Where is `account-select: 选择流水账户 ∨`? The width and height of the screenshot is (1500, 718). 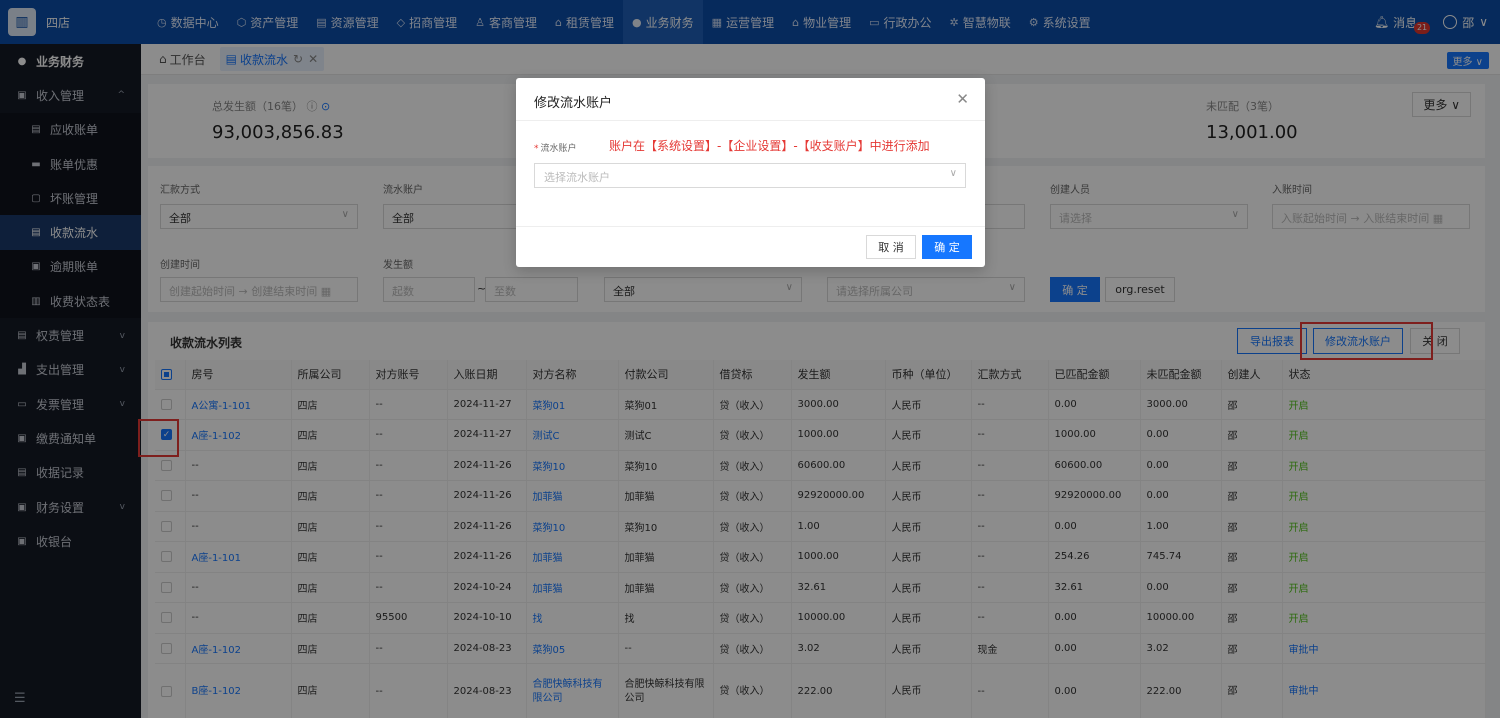 account-select: 选择流水账户 ∨ is located at coordinates (750, 175).